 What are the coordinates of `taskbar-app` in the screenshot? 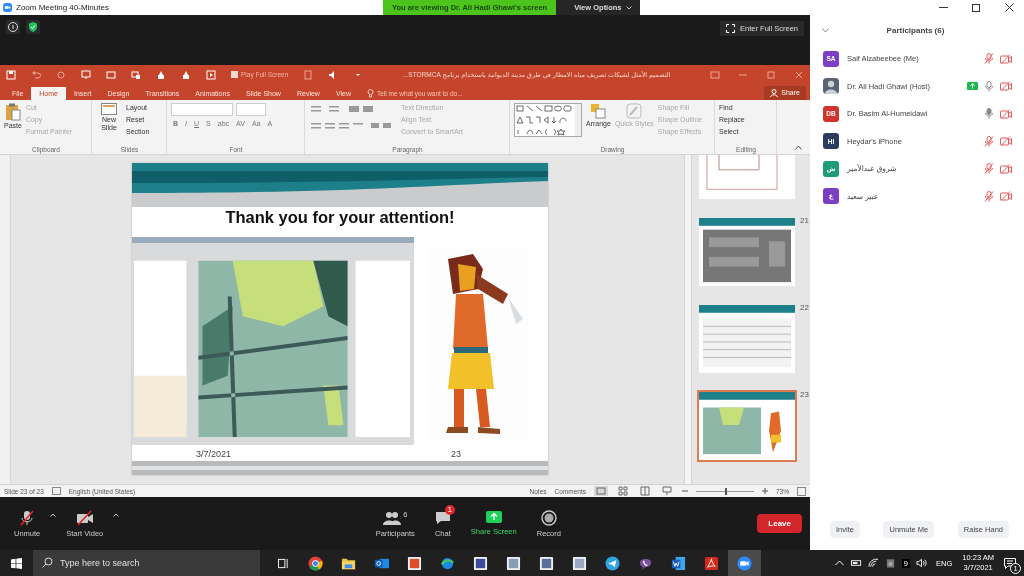 It's located at (744, 563).